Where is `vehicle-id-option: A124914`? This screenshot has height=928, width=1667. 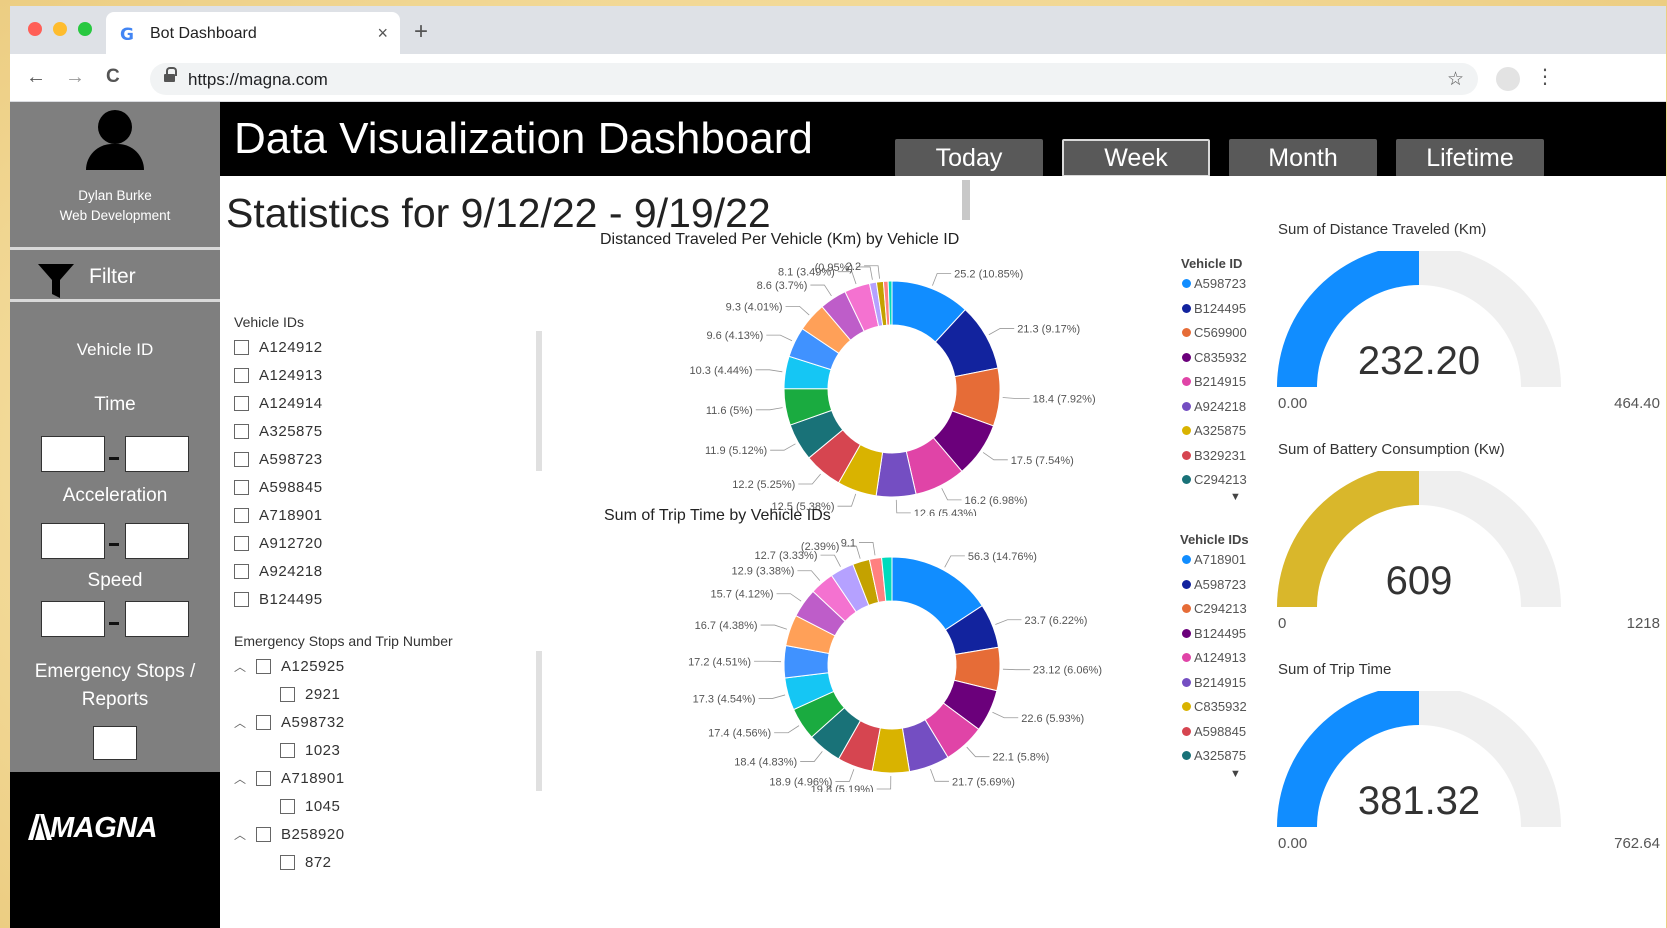 vehicle-id-option: A124914 is located at coordinates (278, 403).